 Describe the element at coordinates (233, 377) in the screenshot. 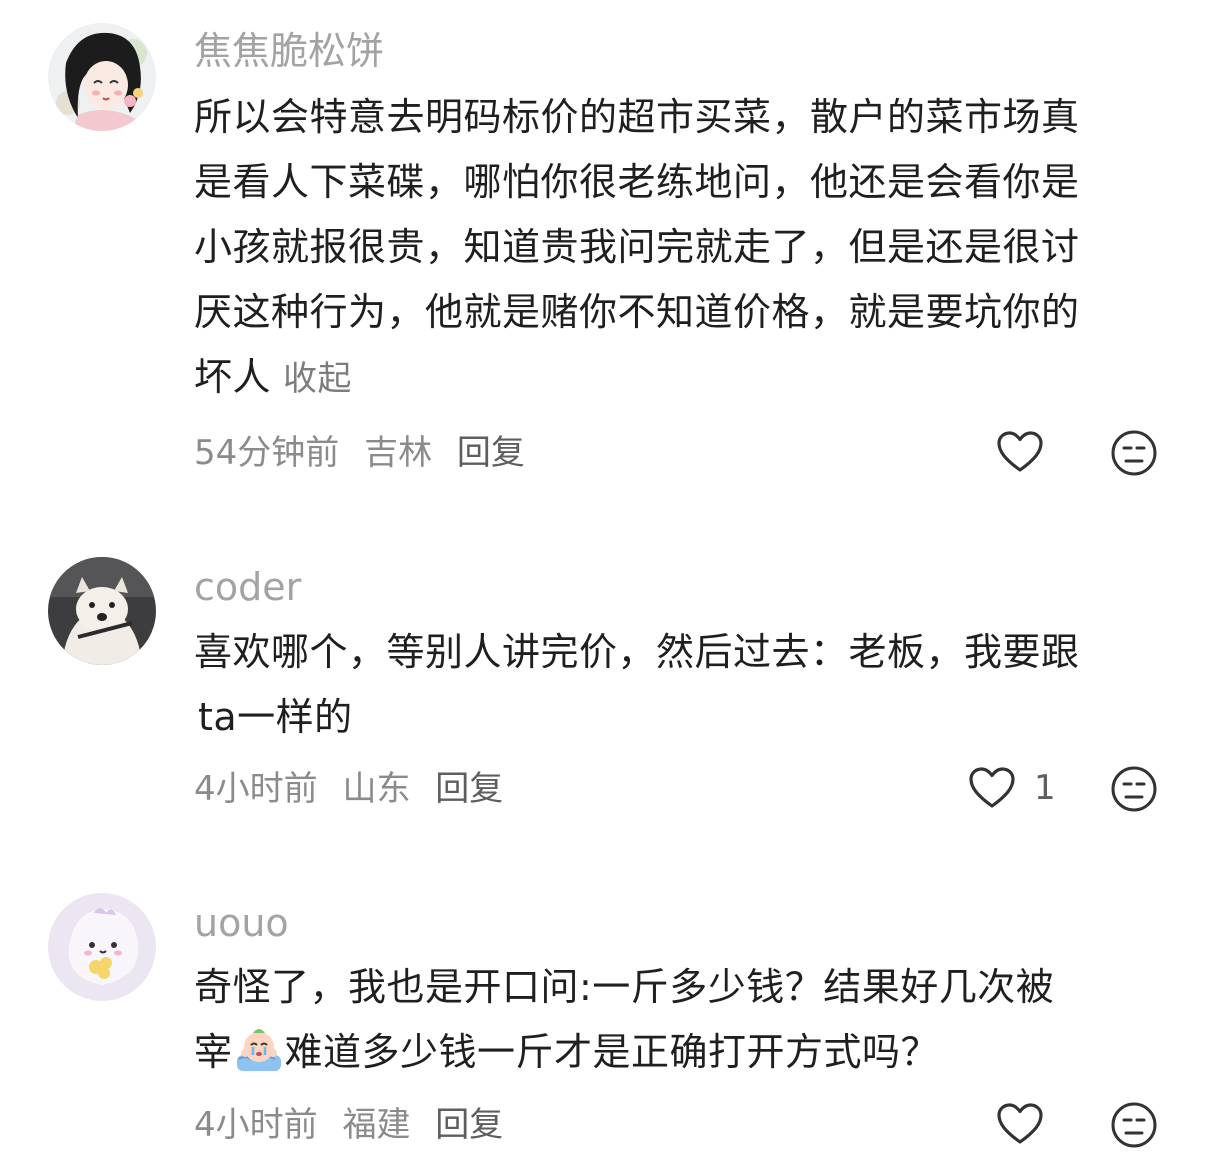

I see `comment-text-tail: 坏人` at that location.